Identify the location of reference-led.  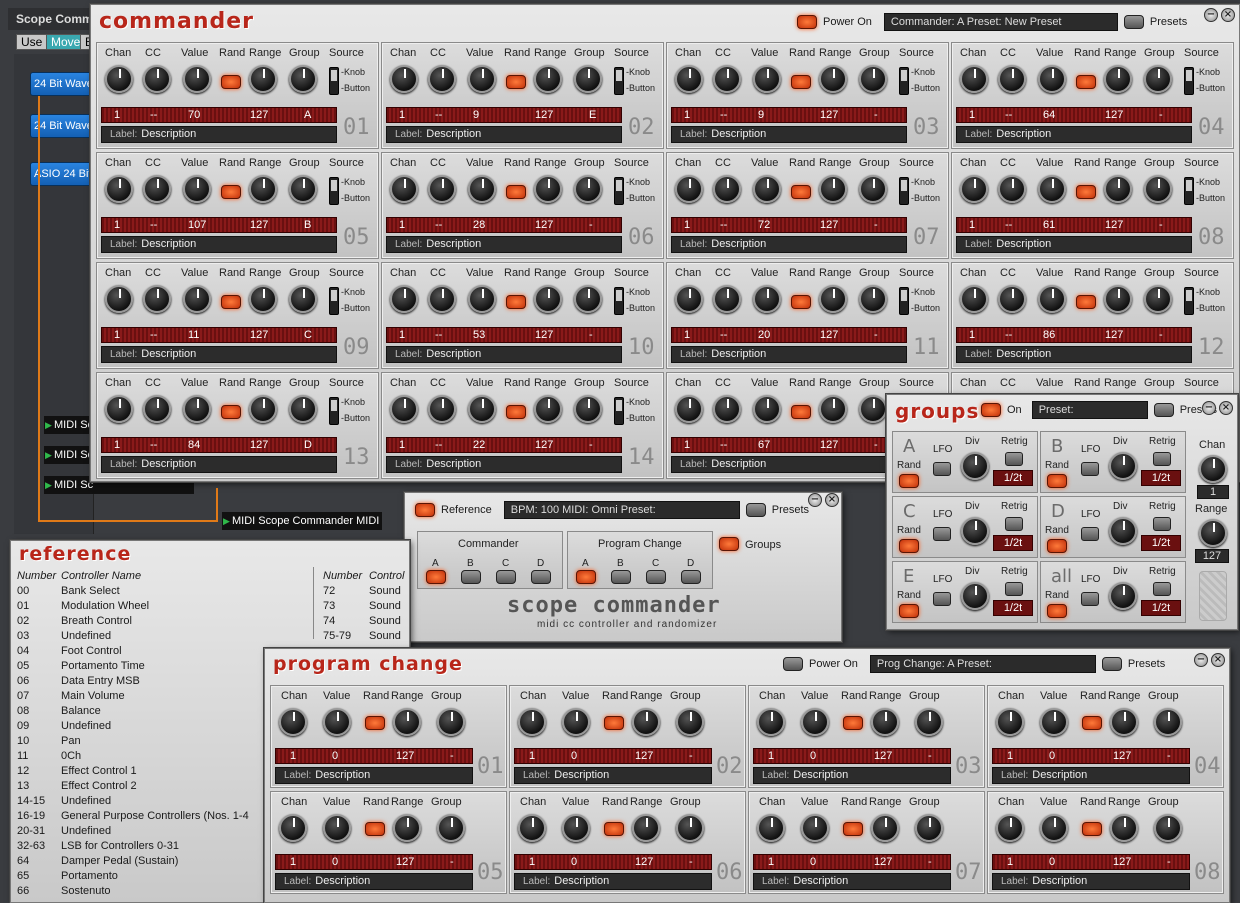
(425, 510).